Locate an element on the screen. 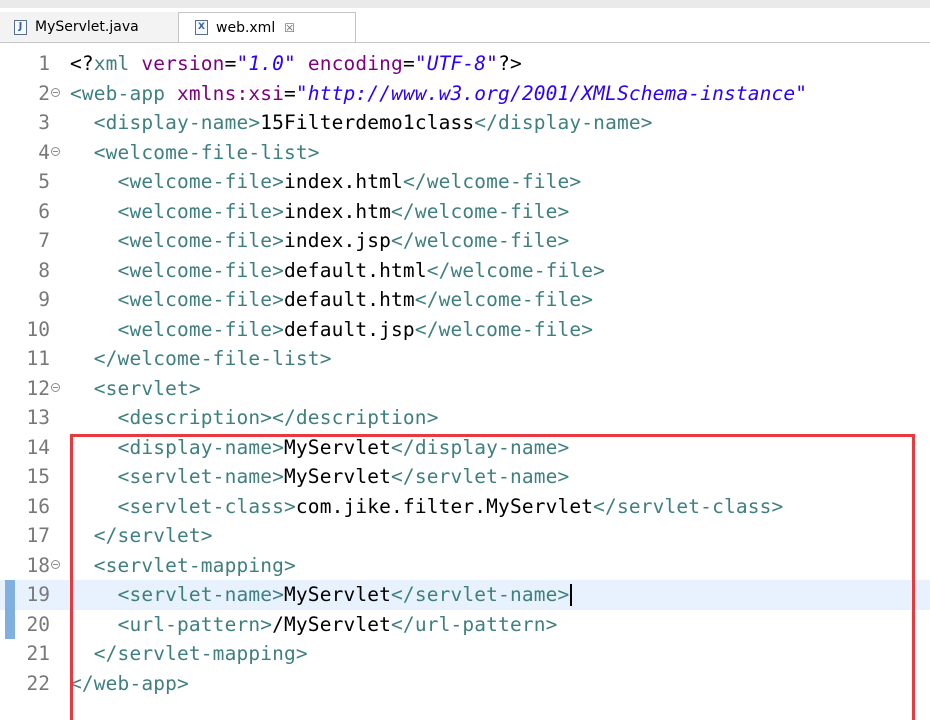 Image resolution: width=930 pixels, height=720 pixels. code-line: 18 <servlet-mapping> is located at coordinates (465, 566).